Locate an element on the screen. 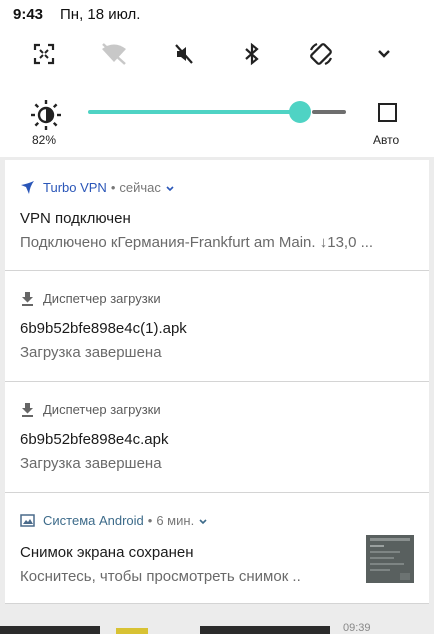  notification-header: Система Android • 6 мин. is located at coordinates (114, 520).